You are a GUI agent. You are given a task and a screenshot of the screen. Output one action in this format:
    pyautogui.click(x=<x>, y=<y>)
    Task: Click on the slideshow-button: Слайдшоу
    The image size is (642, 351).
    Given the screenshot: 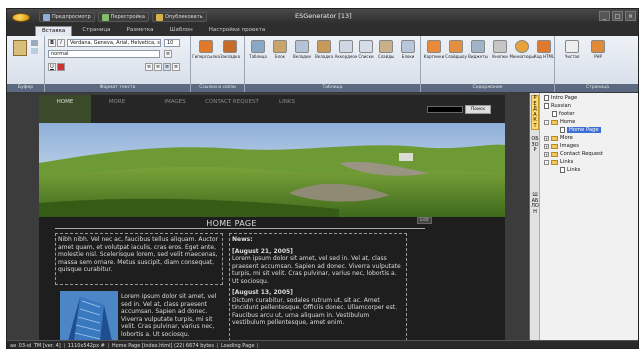 What is the action you would take?
    pyautogui.click(x=456, y=49)
    